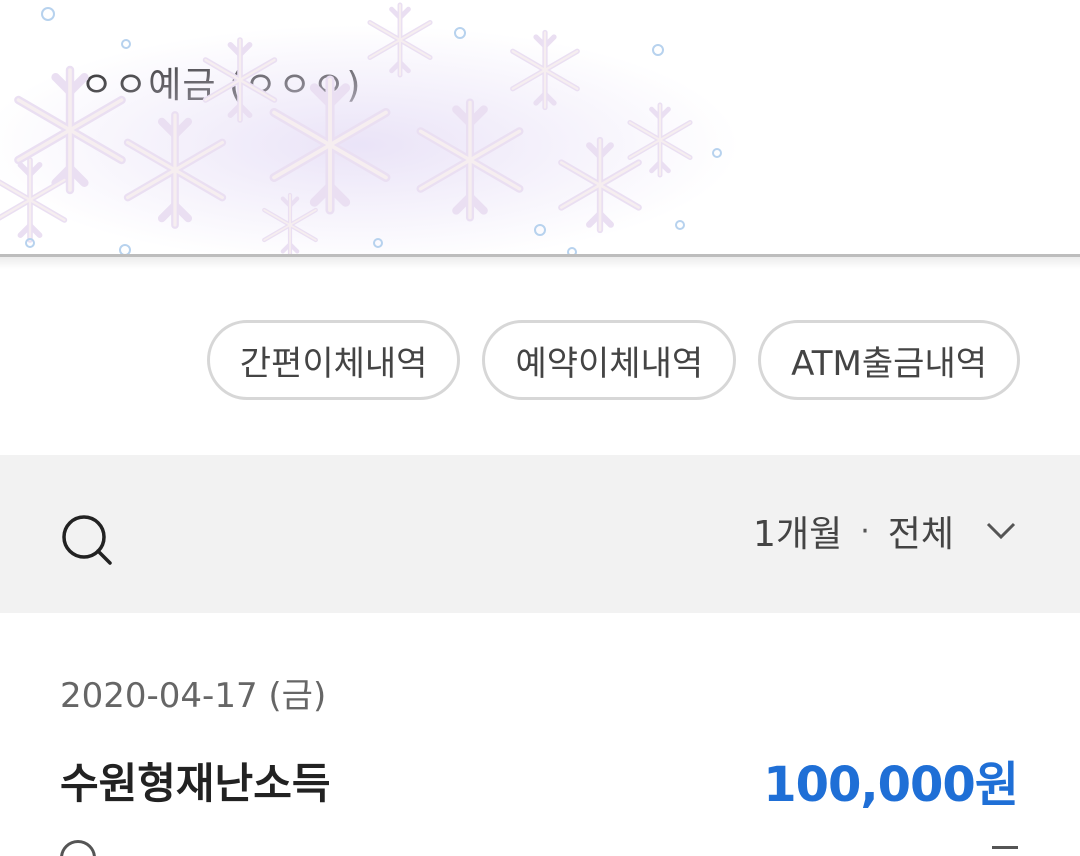  What do you see at coordinates (539, 780) in the screenshot?
I see `transaction-row: 수원형재난소득 100,000원` at bounding box center [539, 780].